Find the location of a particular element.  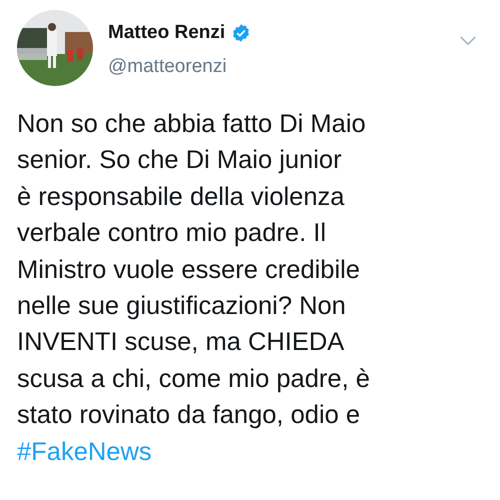

hashtag-link: #FakeNews is located at coordinates (84, 452).